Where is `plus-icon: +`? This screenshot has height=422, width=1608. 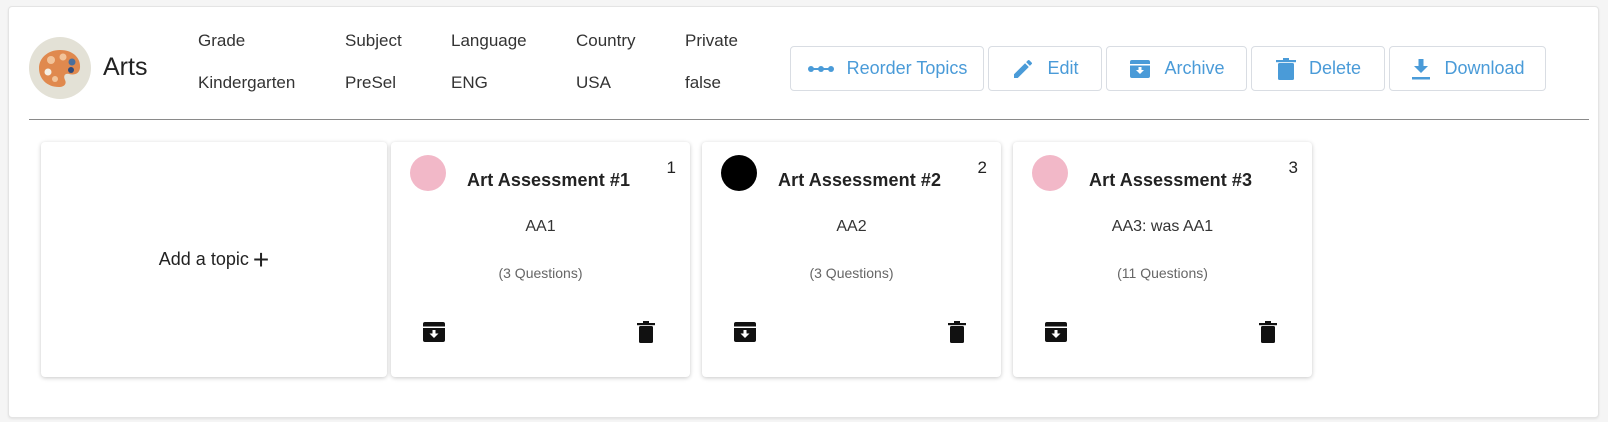
plus-icon: + is located at coordinates (261, 259).